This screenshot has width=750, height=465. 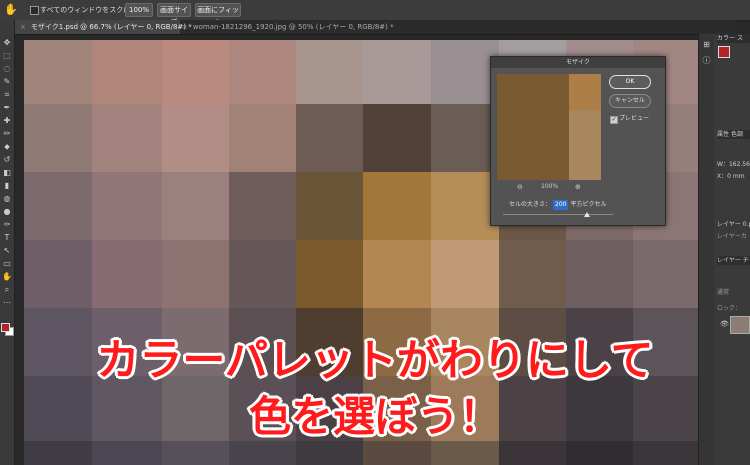 I want to click on lock-label: ロック：, so click(x=729, y=308).